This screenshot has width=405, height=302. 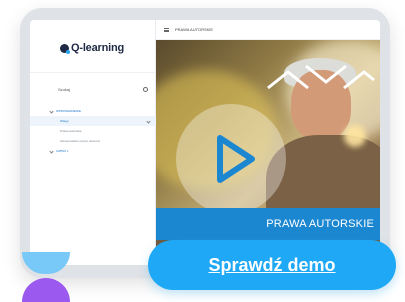 I want to click on decorative-shape-purple, so click(x=46, y=290).